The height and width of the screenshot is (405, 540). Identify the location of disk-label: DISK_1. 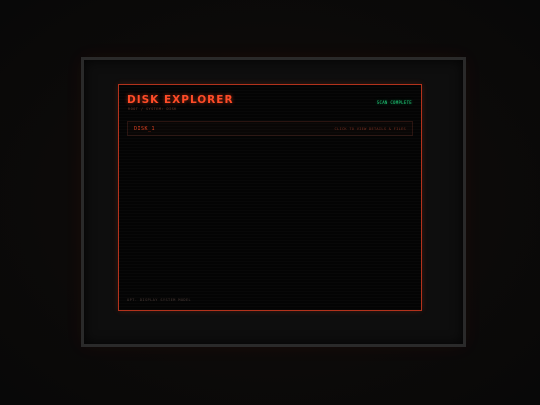
(145, 129).